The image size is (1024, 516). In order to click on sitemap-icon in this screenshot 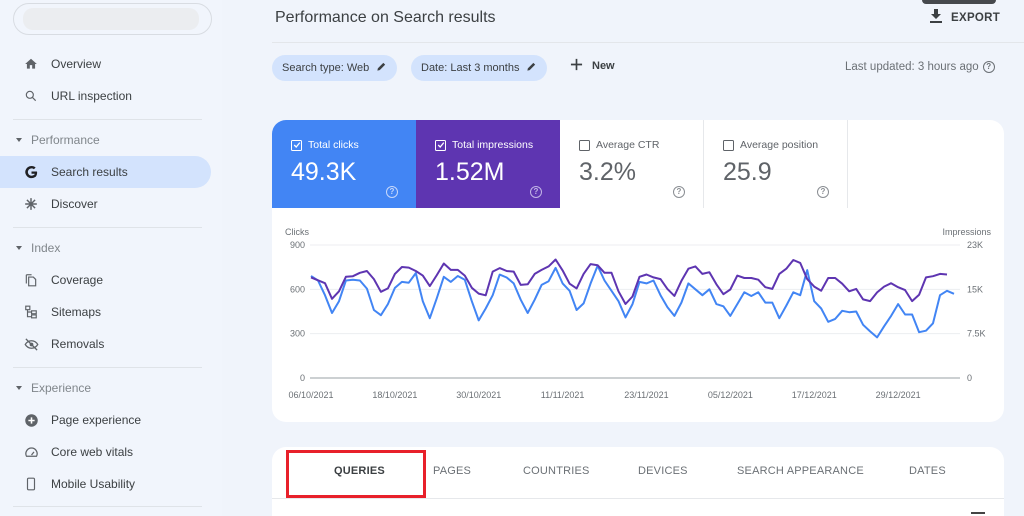, I will do `click(31, 312)`.